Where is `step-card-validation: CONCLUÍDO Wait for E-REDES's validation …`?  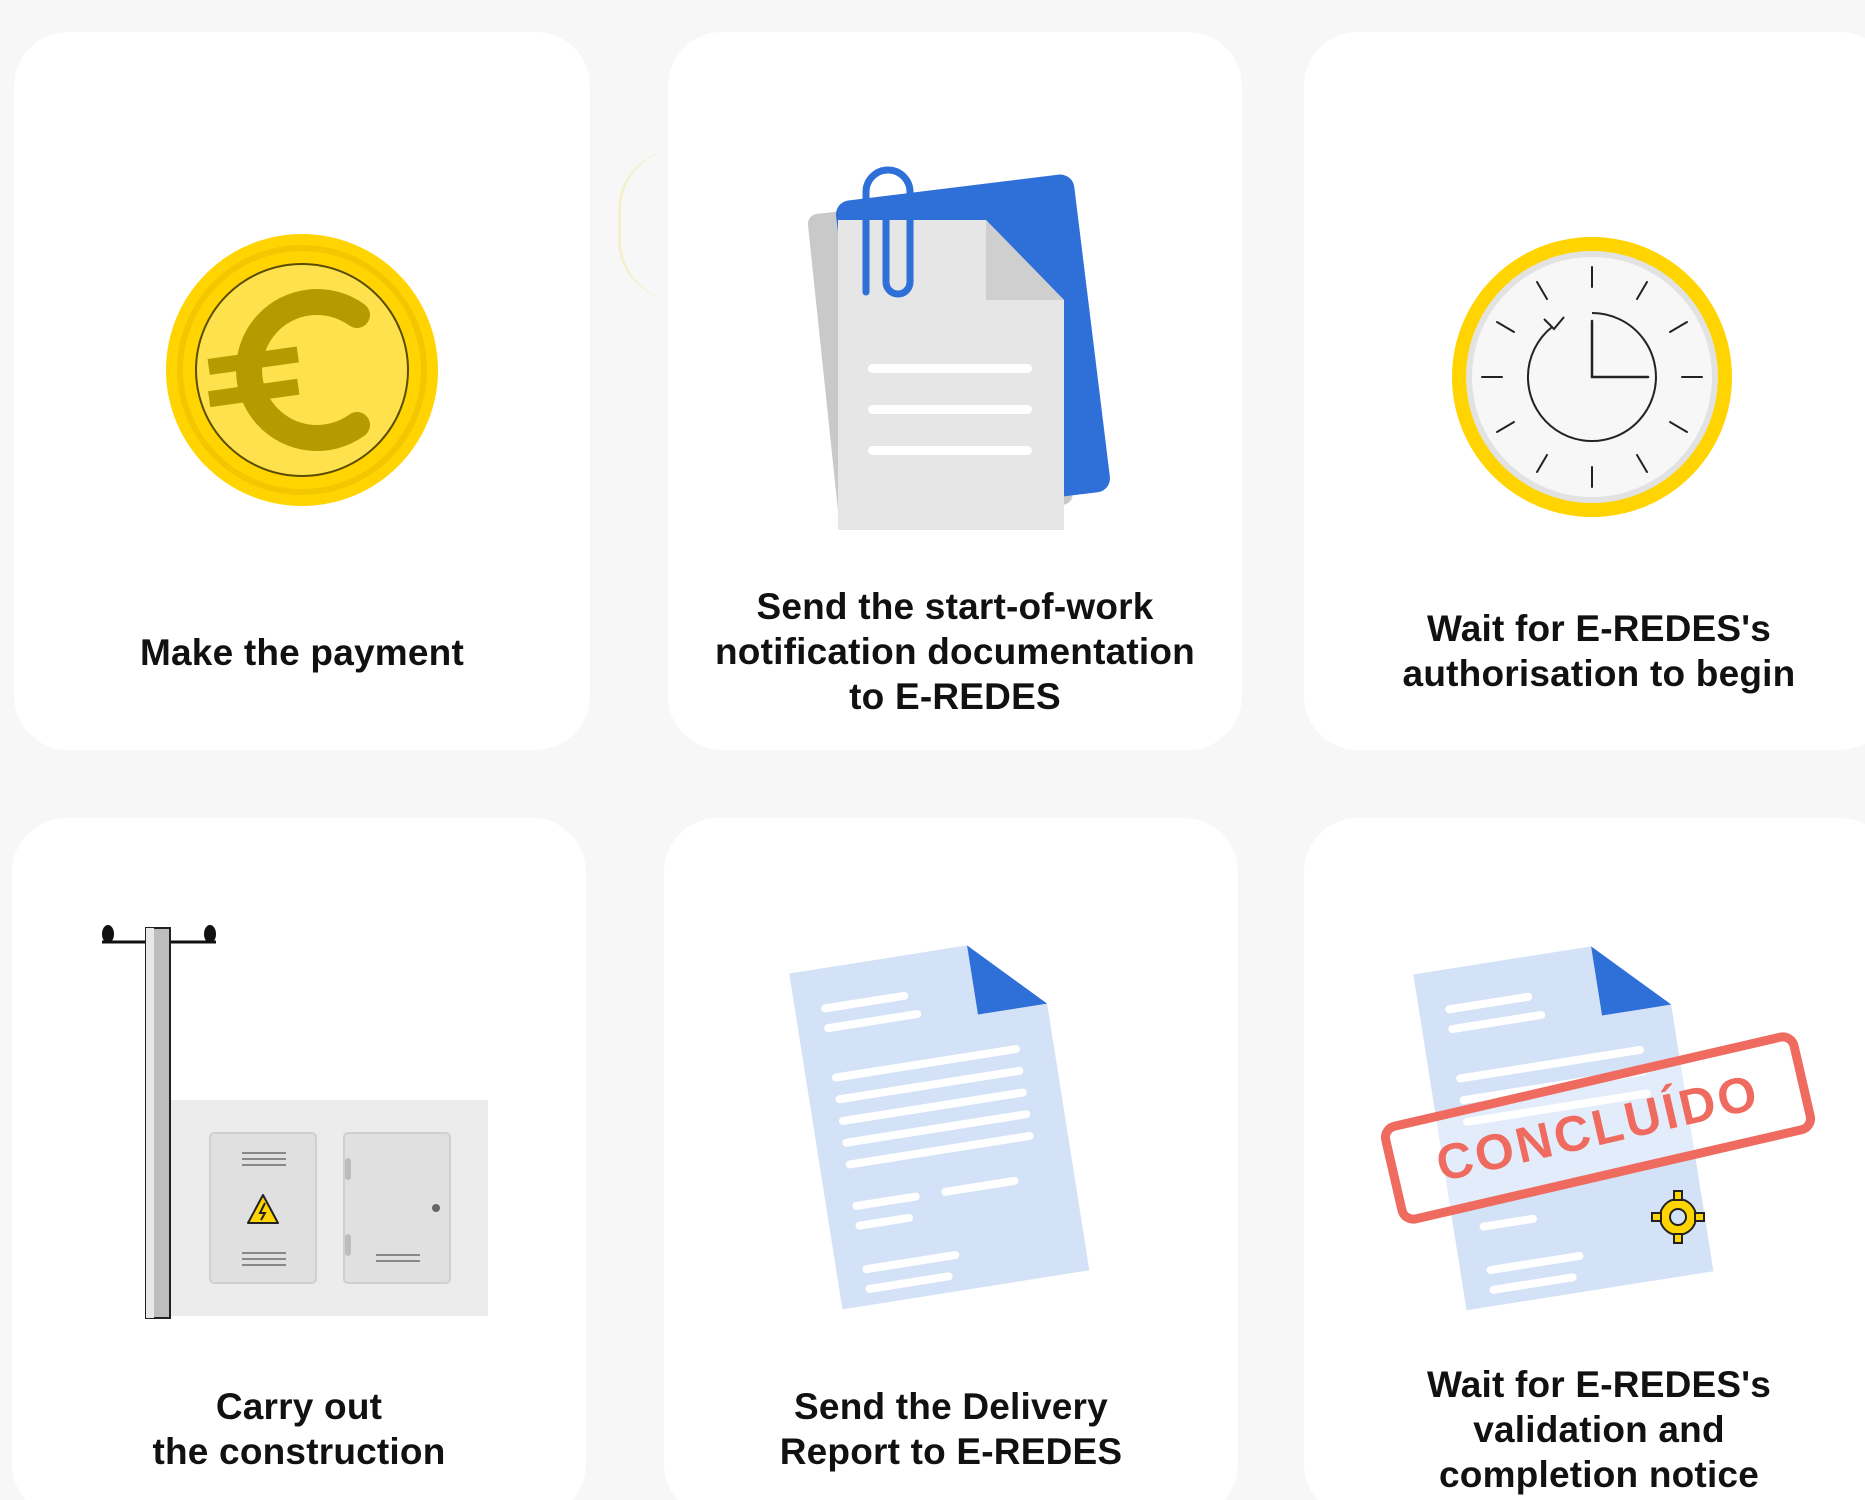 step-card-validation: CONCLUÍDO Wait for E-REDES's validation … is located at coordinates (1584, 1159).